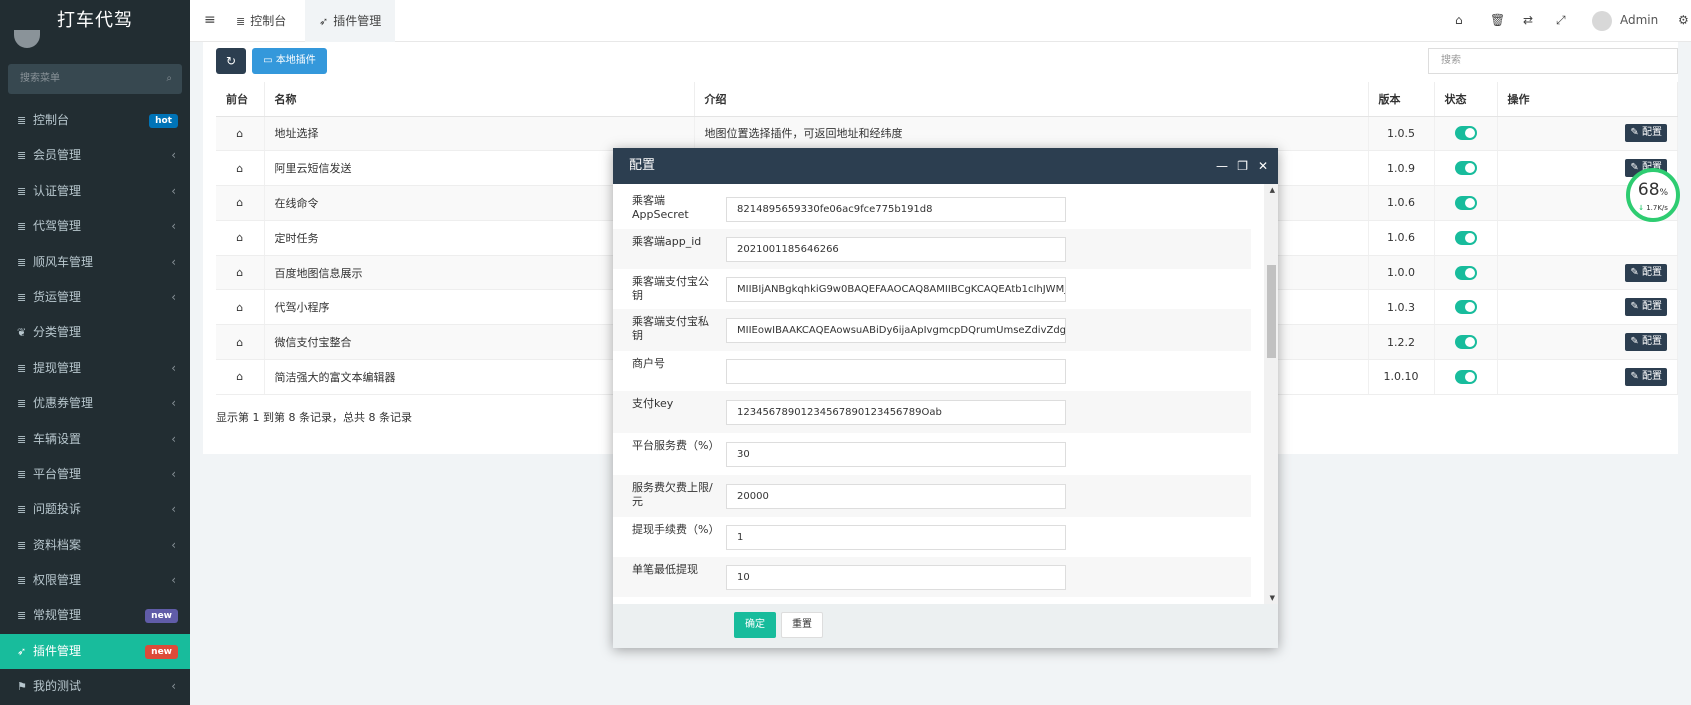  I want to click on admin-name: Admin, so click(1639, 20).